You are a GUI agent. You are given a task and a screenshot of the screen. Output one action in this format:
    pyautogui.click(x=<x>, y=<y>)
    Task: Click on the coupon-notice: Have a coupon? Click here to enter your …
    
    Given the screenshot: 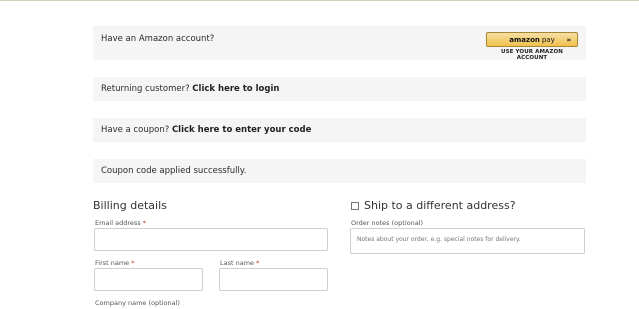 What is the action you would take?
    pyautogui.click(x=339, y=130)
    